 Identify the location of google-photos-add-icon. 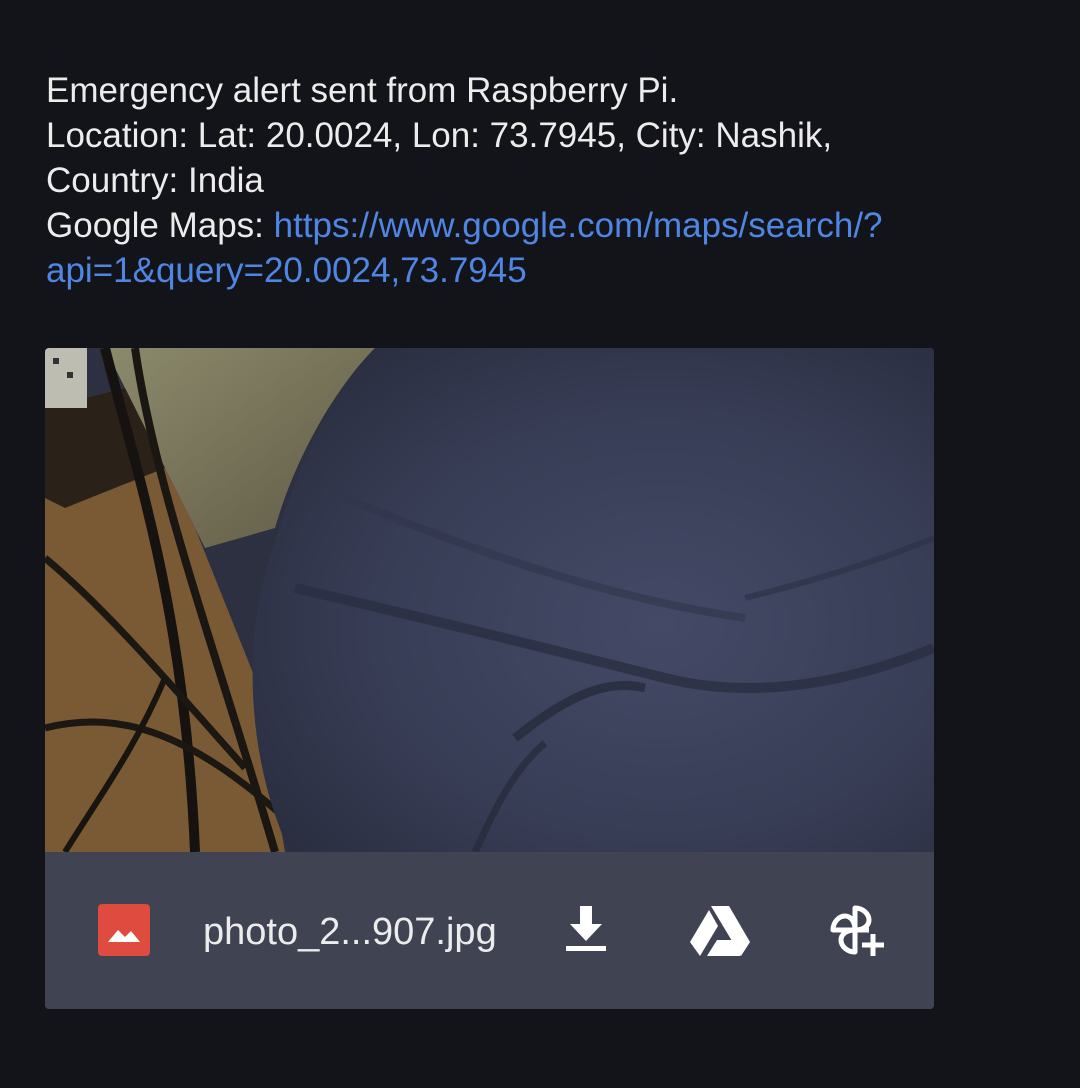
(857, 930).